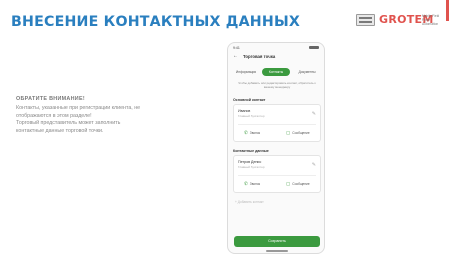 This screenshot has height=257, width=449. I want to click on phone-tabs: Информация Контакты Документы, so click(277, 72).